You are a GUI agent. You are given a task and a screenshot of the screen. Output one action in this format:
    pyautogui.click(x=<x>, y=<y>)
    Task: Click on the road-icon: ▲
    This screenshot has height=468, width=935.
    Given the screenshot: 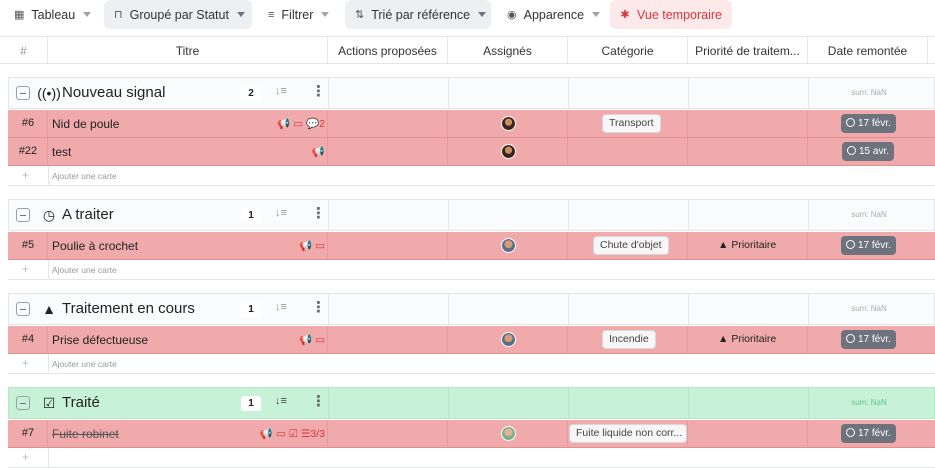 What is the action you would take?
    pyautogui.click(x=49, y=309)
    